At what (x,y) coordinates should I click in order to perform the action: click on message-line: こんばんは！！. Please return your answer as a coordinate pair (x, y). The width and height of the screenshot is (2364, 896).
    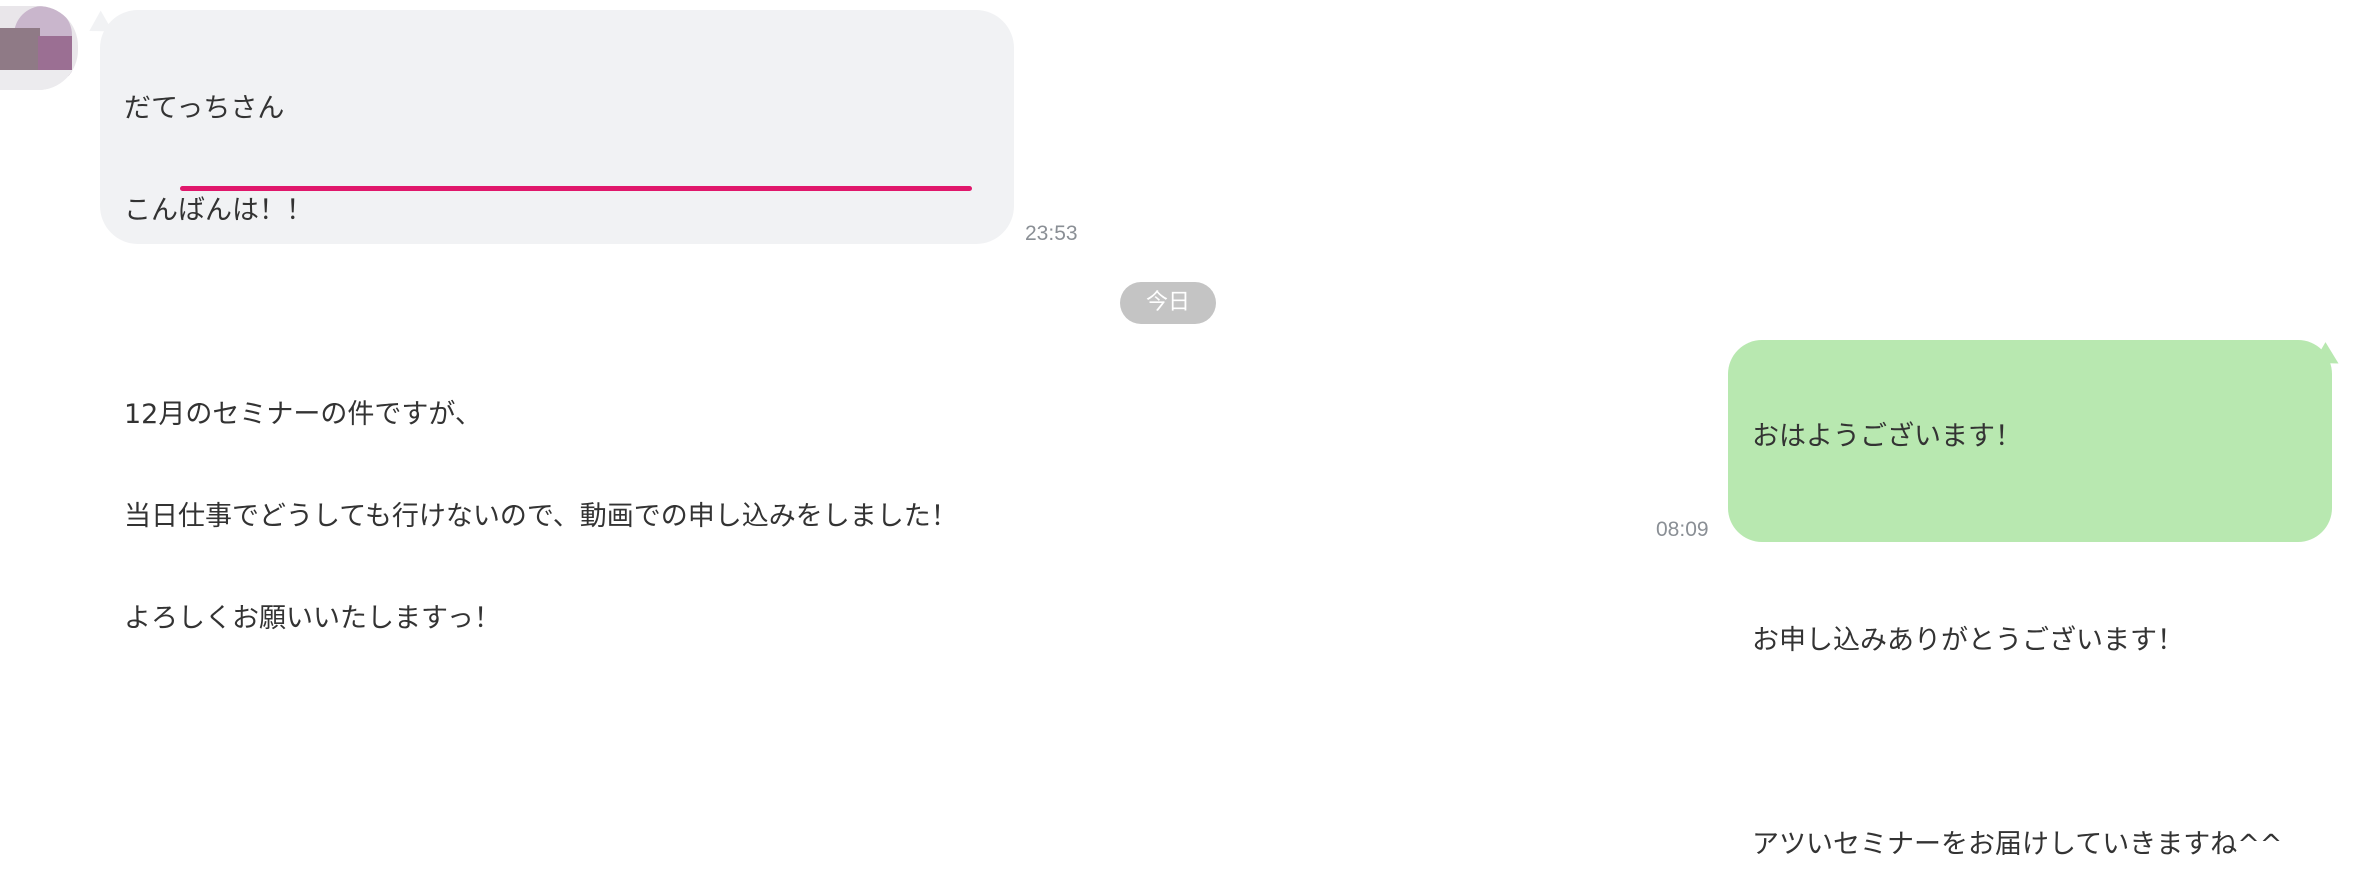
    Looking at the image, I should click on (218, 210).